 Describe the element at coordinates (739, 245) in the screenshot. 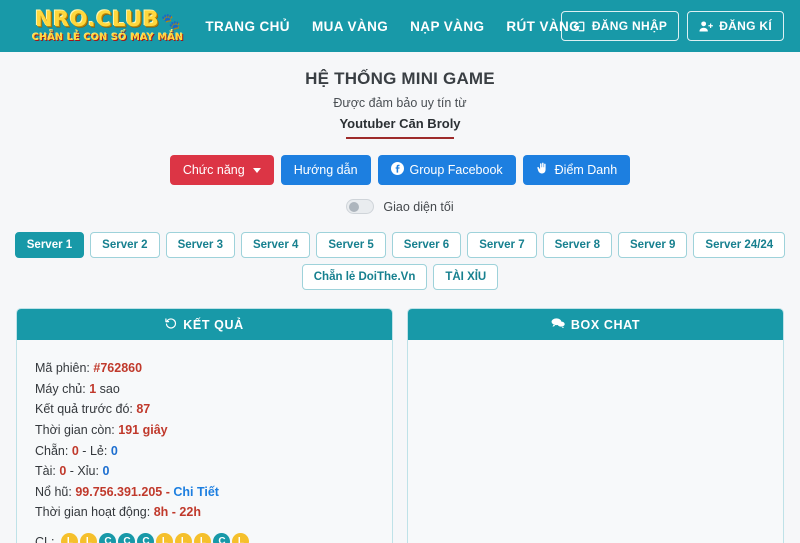

I see `server-button-24-24: Server 24/24` at that location.